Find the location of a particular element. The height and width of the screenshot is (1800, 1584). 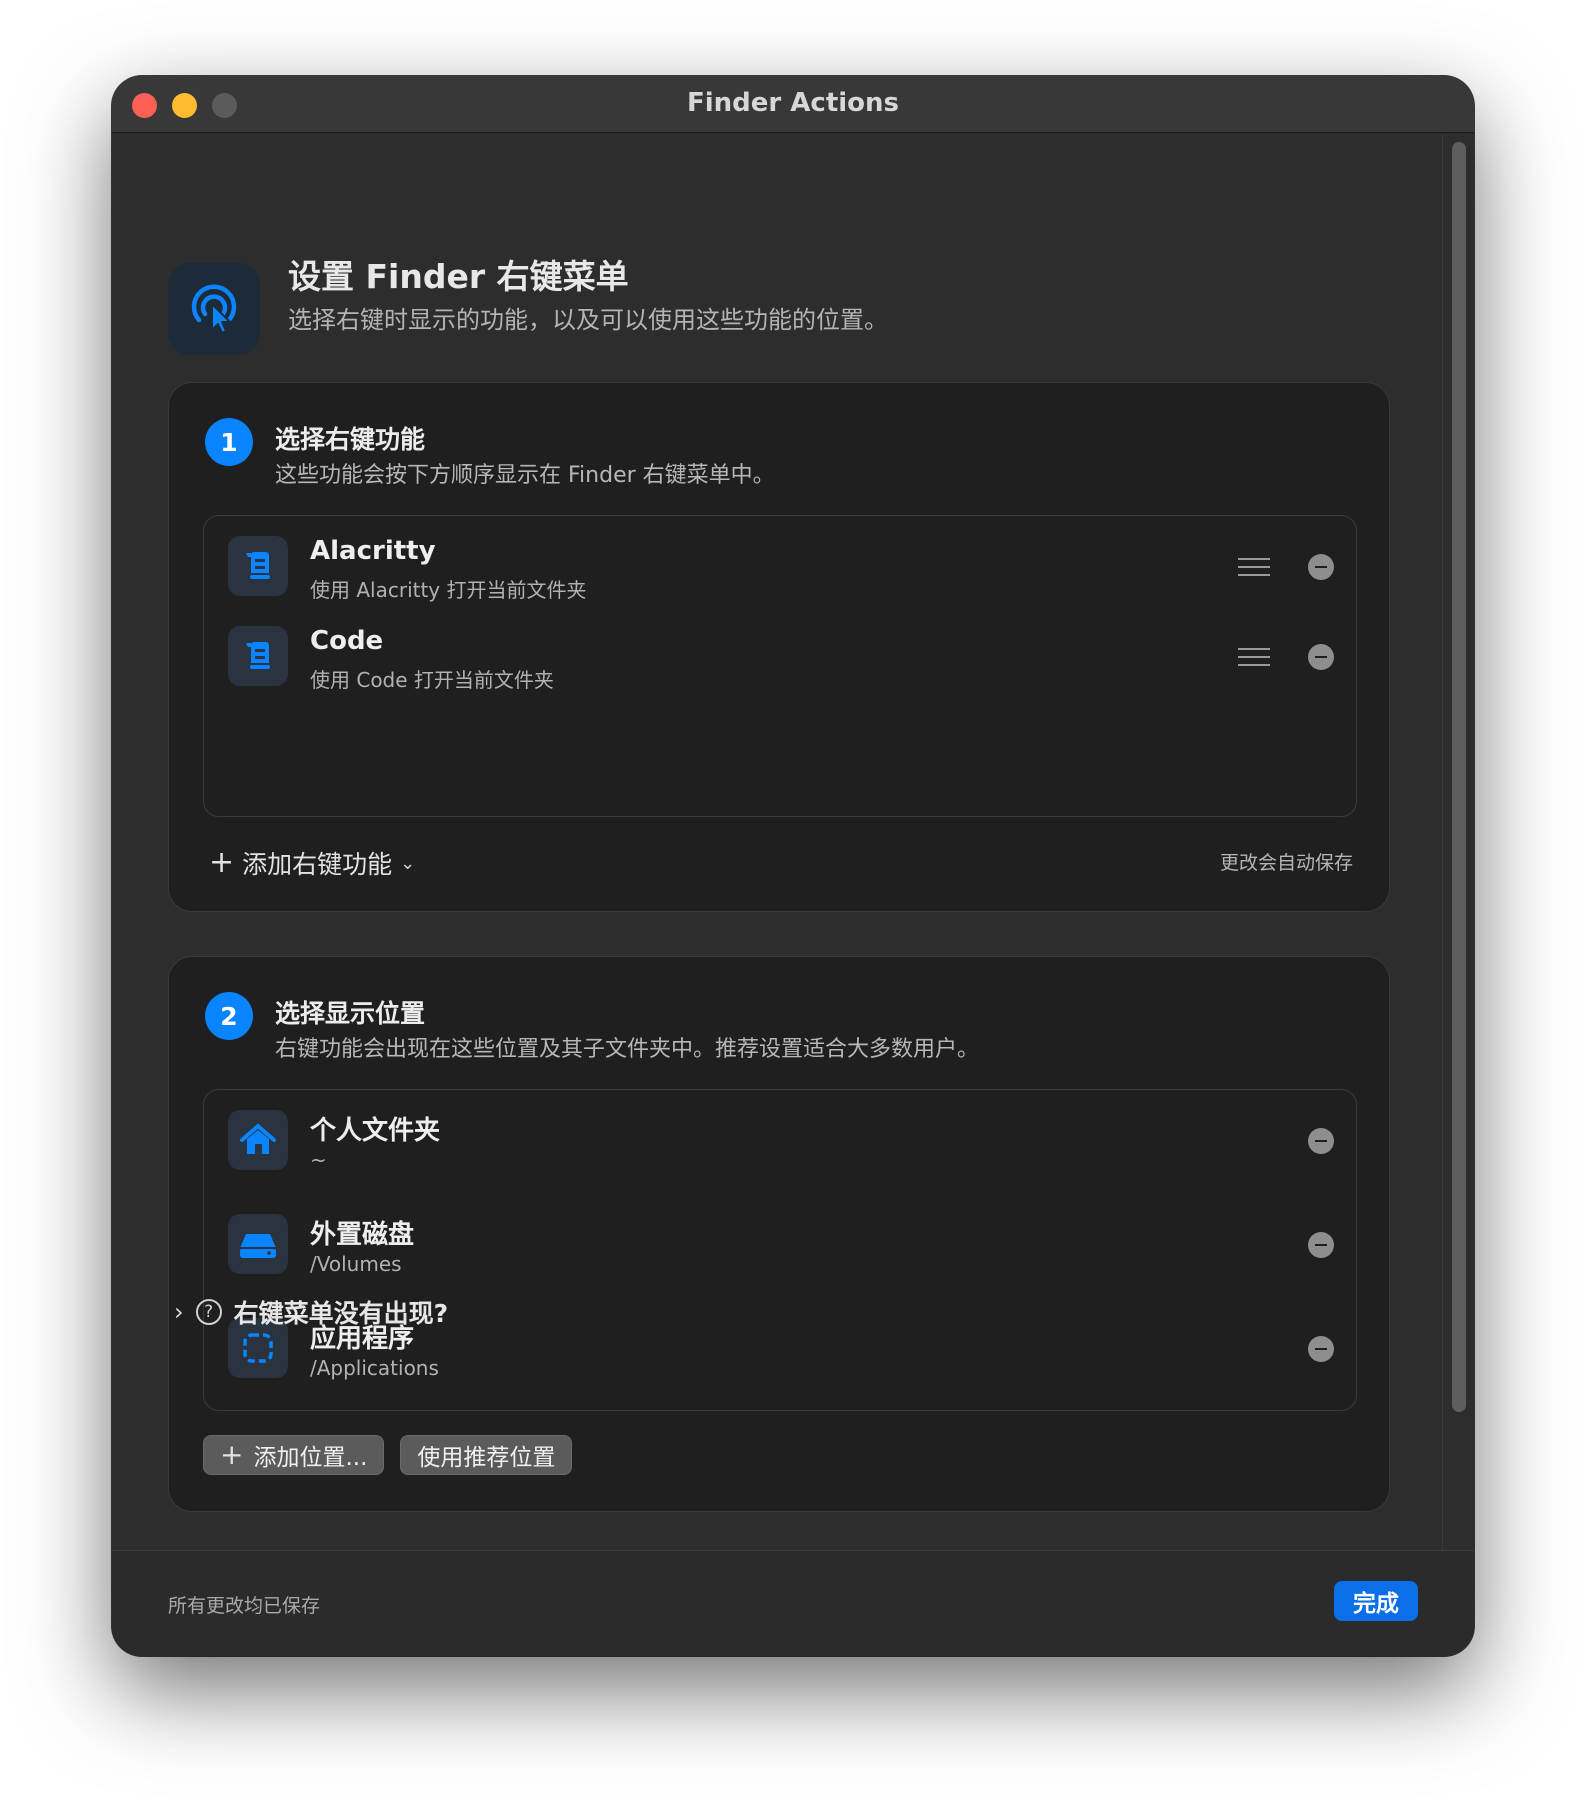

save-status: 所有更改均已保存 is located at coordinates (244, 1606).